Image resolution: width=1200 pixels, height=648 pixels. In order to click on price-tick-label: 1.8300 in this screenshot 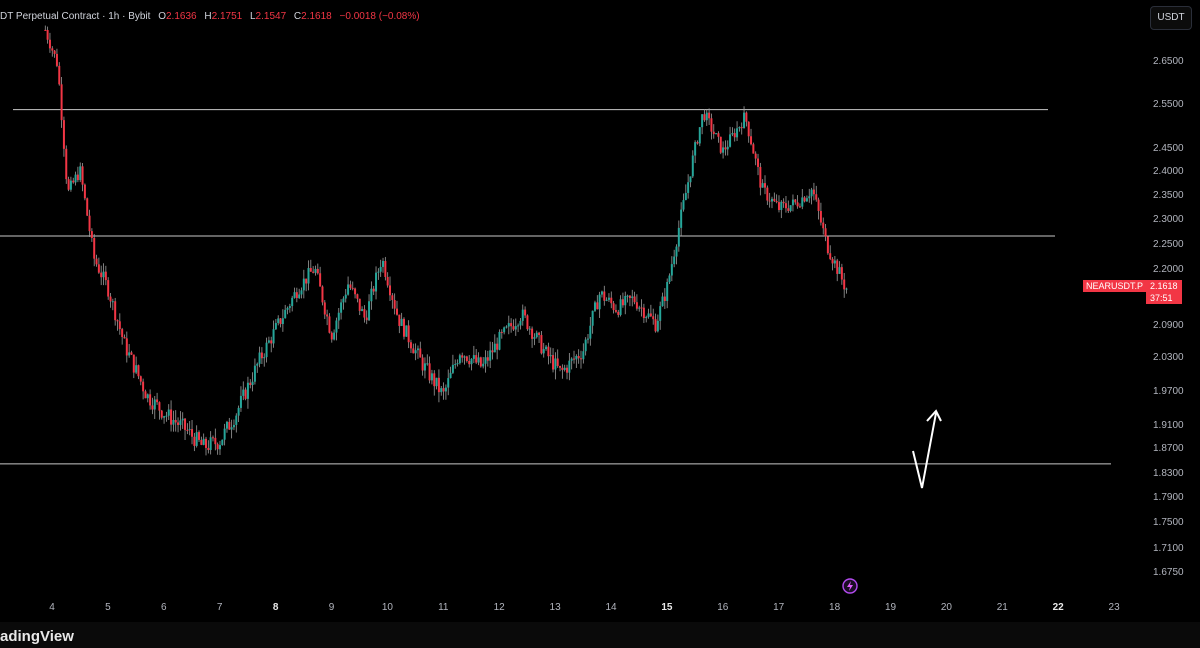, I will do `click(1168, 473)`.